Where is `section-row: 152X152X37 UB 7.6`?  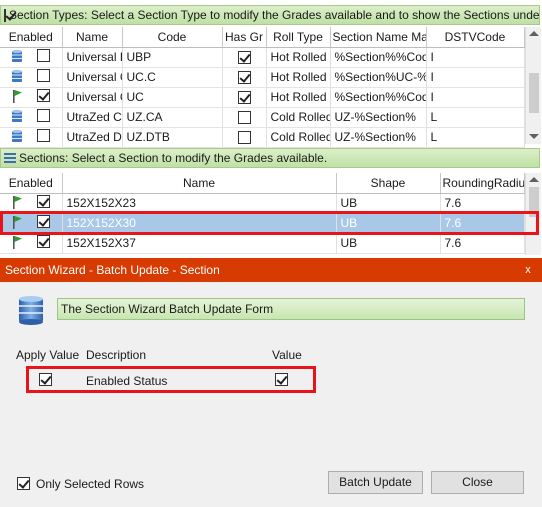
section-row: 152X152X37 UB 7.6 is located at coordinates (262, 243).